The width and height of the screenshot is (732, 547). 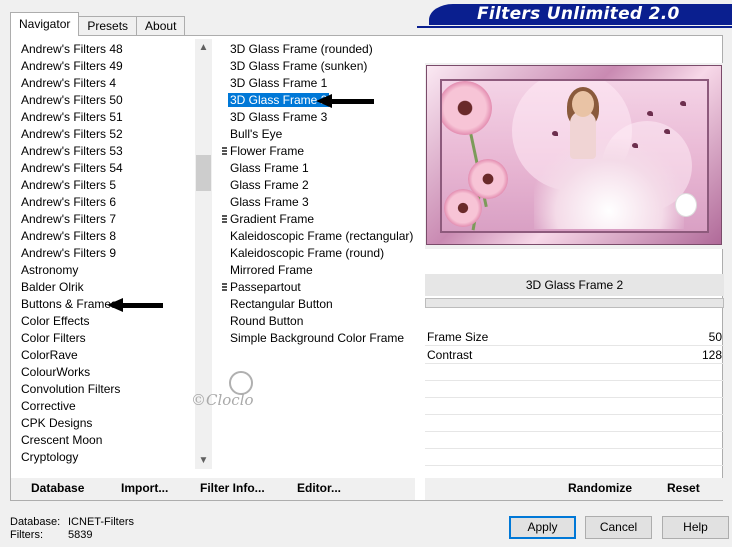 What do you see at coordinates (109, 185) in the screenshot?
I see `category-item: Andrew's Filters 5` at bounding box center [109, 185].